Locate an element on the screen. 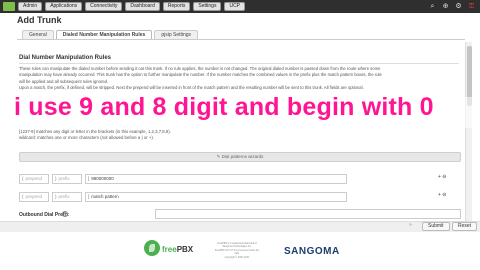 This screenshot has height=270, width=480. dial-pattern-row: (prepend ) prefix [980000000 is located at coordinates (219, 179).